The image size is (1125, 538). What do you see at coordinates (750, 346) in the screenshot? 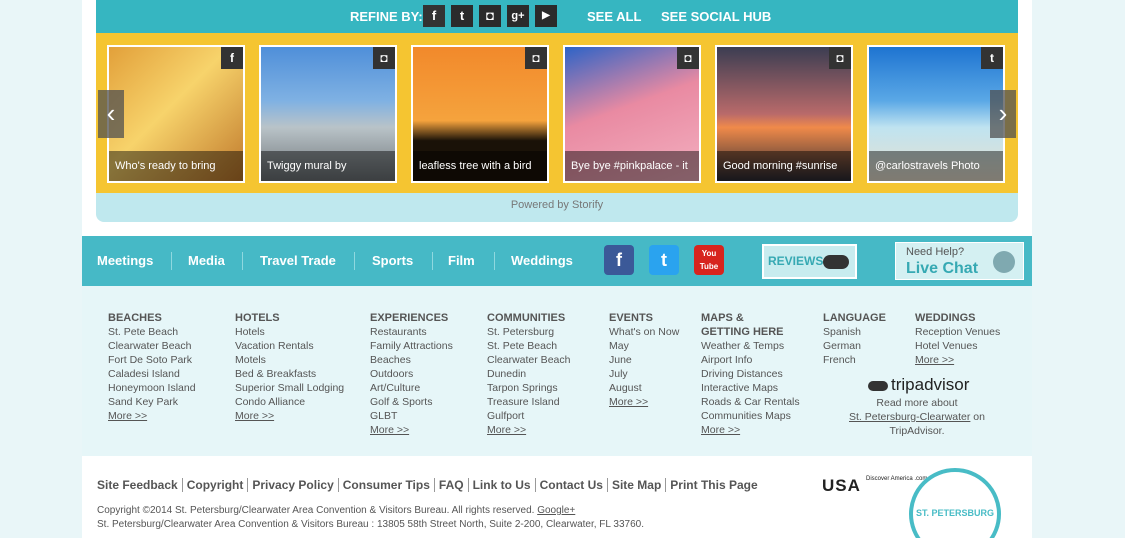
I see `sitemap-link: Weather & Temps` at bounding box center [750, 346].